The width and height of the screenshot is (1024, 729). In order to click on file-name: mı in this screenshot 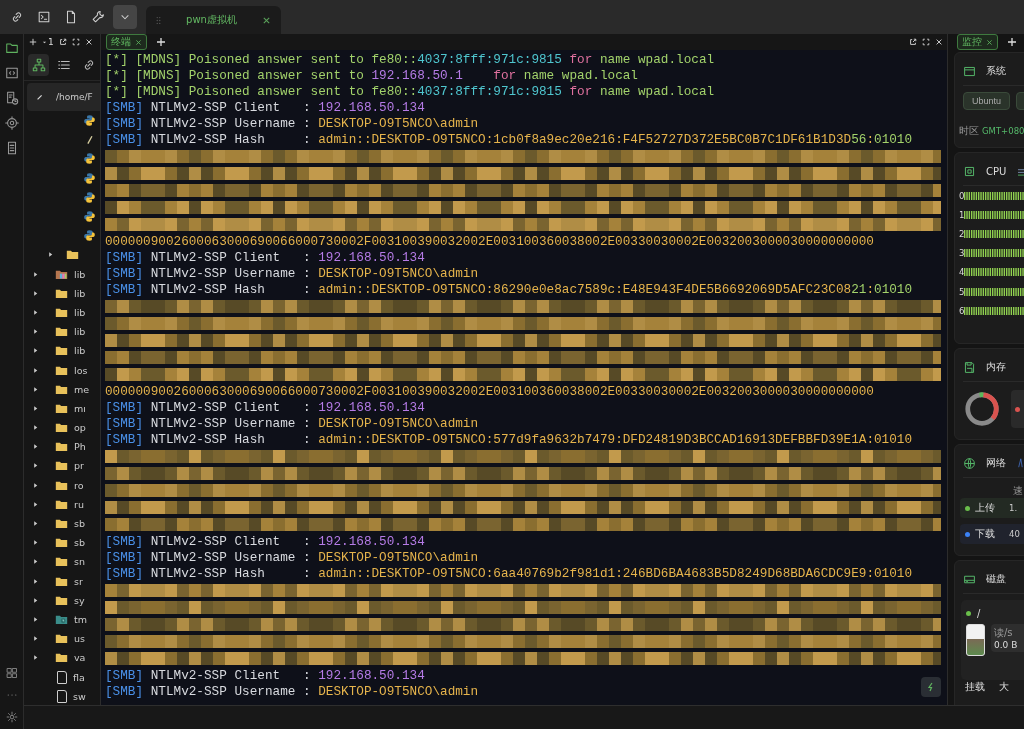, I will do `click(80, 408)`.